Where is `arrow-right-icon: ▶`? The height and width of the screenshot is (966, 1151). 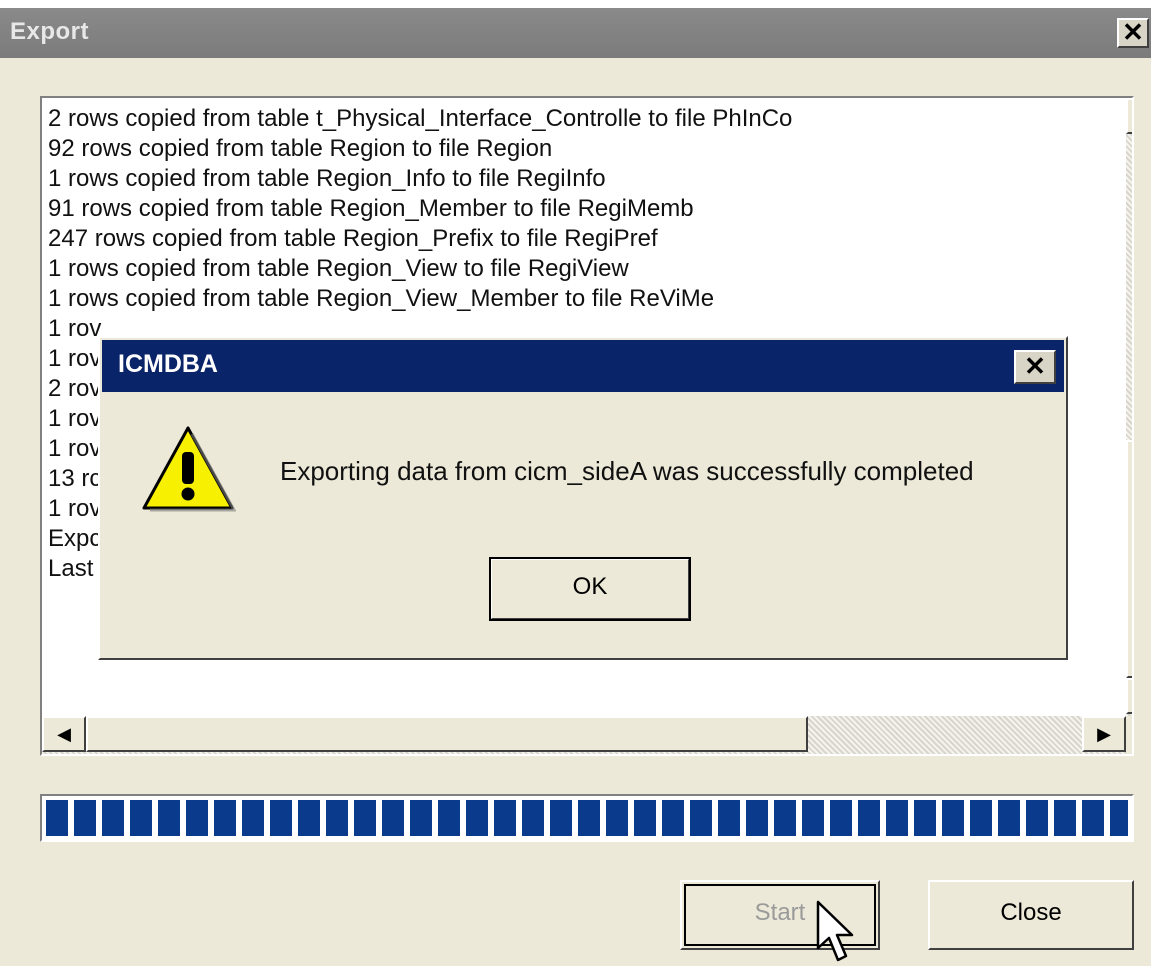 arrow-right-icon: ▶ is located at coordinates (1104, 734).